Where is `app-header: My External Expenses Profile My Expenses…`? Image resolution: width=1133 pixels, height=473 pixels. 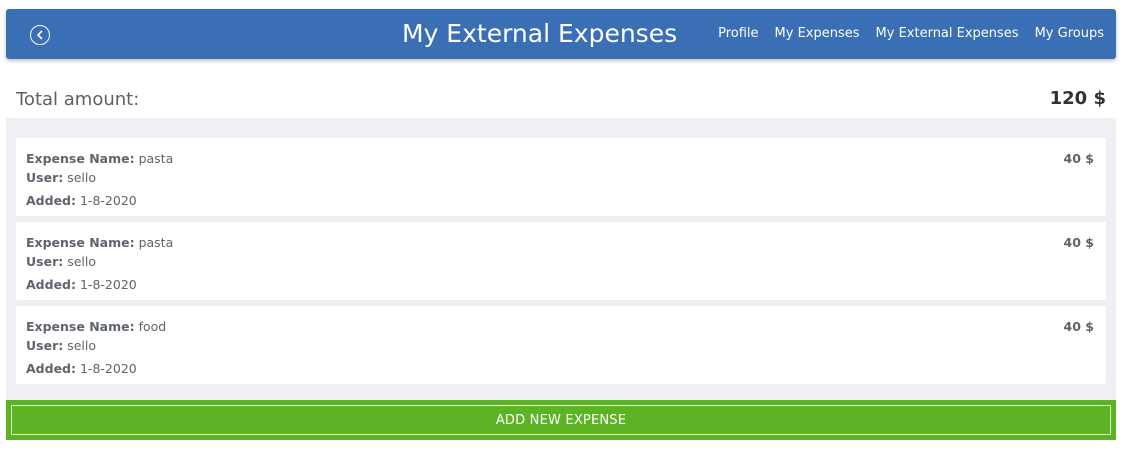
app-header: My External Expenses Profile My Expenses… is located at coordinates (561, 34).